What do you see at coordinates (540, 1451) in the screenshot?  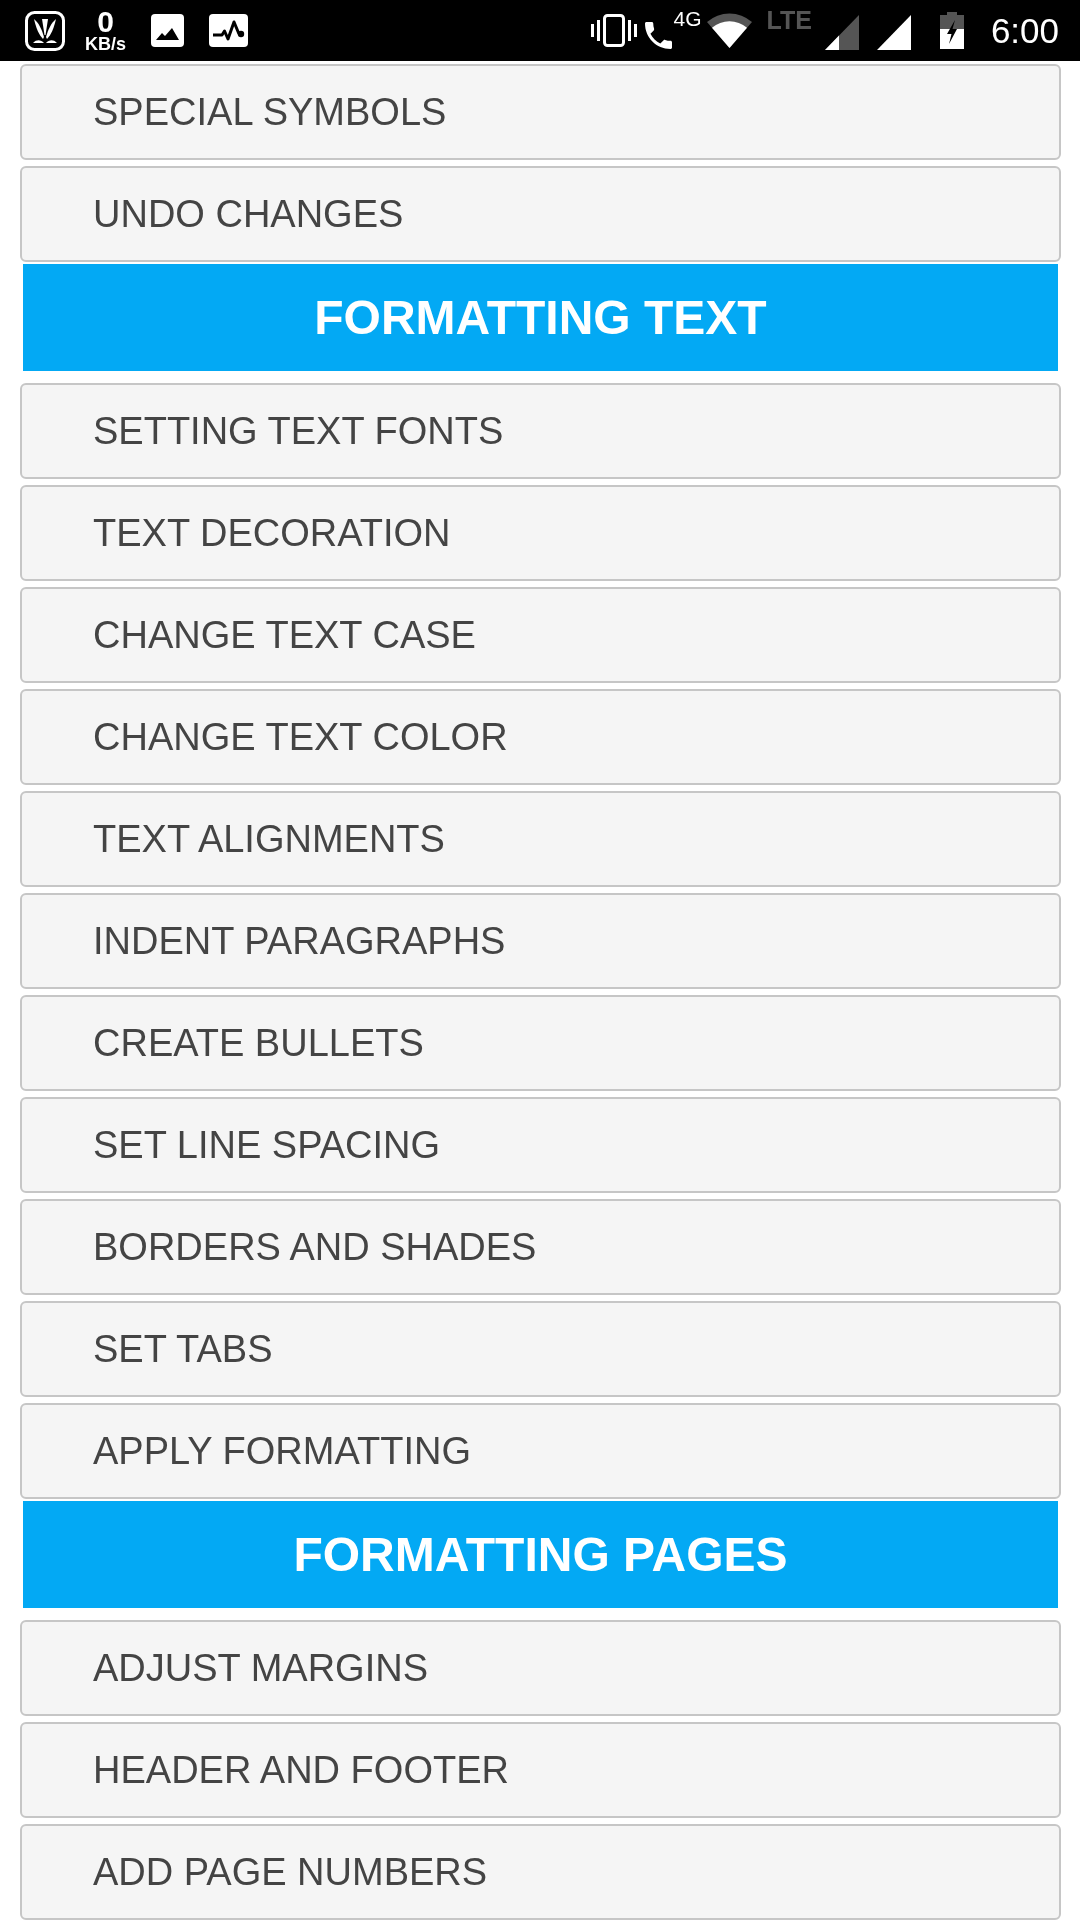 I see `topic-item: APPLY FORMATTING` at bounding box center [540, 1451].